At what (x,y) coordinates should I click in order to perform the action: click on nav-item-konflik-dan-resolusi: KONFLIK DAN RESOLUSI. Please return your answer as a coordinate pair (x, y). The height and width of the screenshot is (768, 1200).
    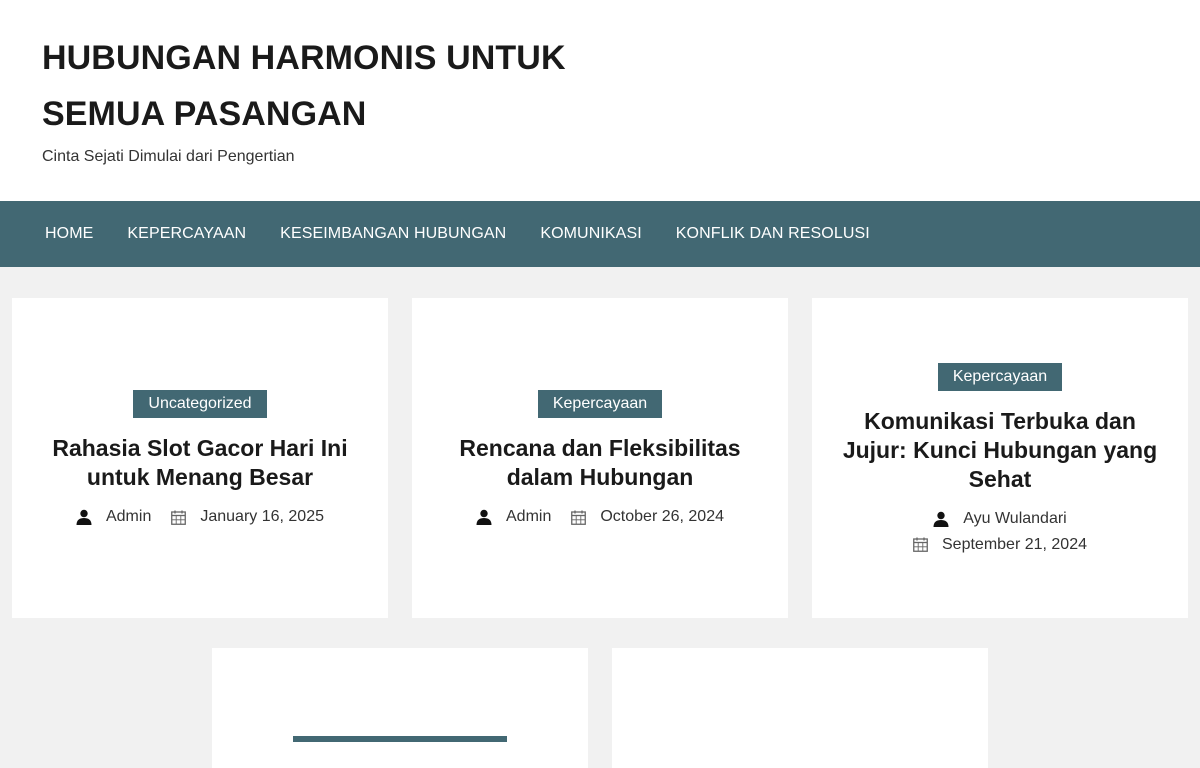
    Looking at the image, I should click on (773, 234).